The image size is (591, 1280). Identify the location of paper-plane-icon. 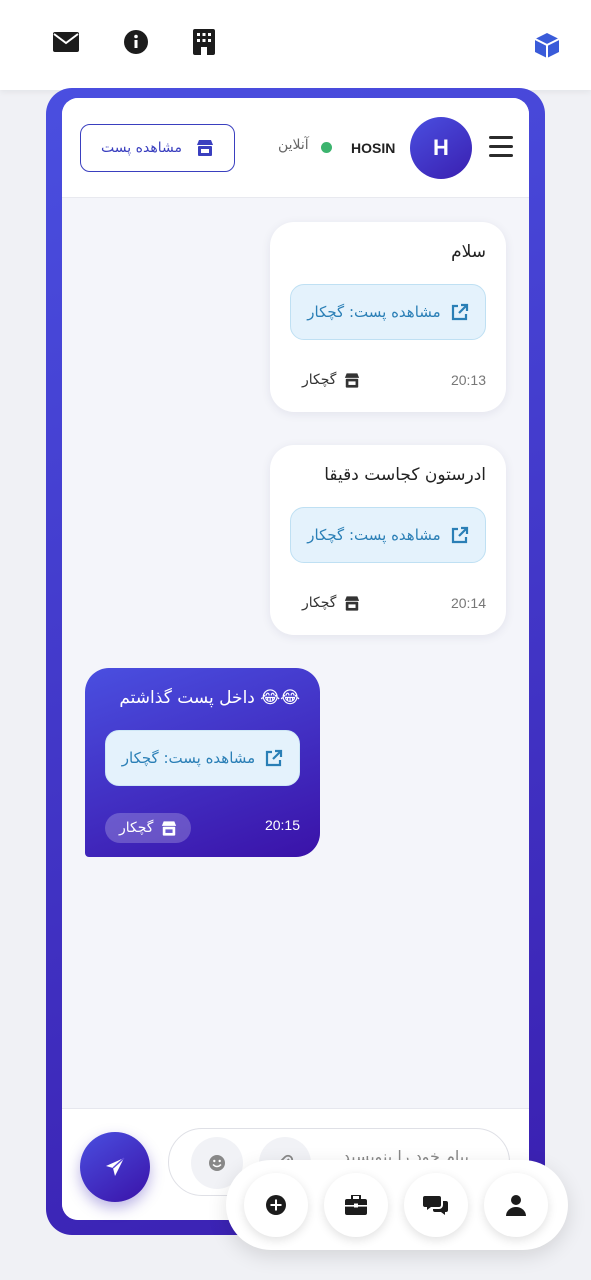
(115, 1166).